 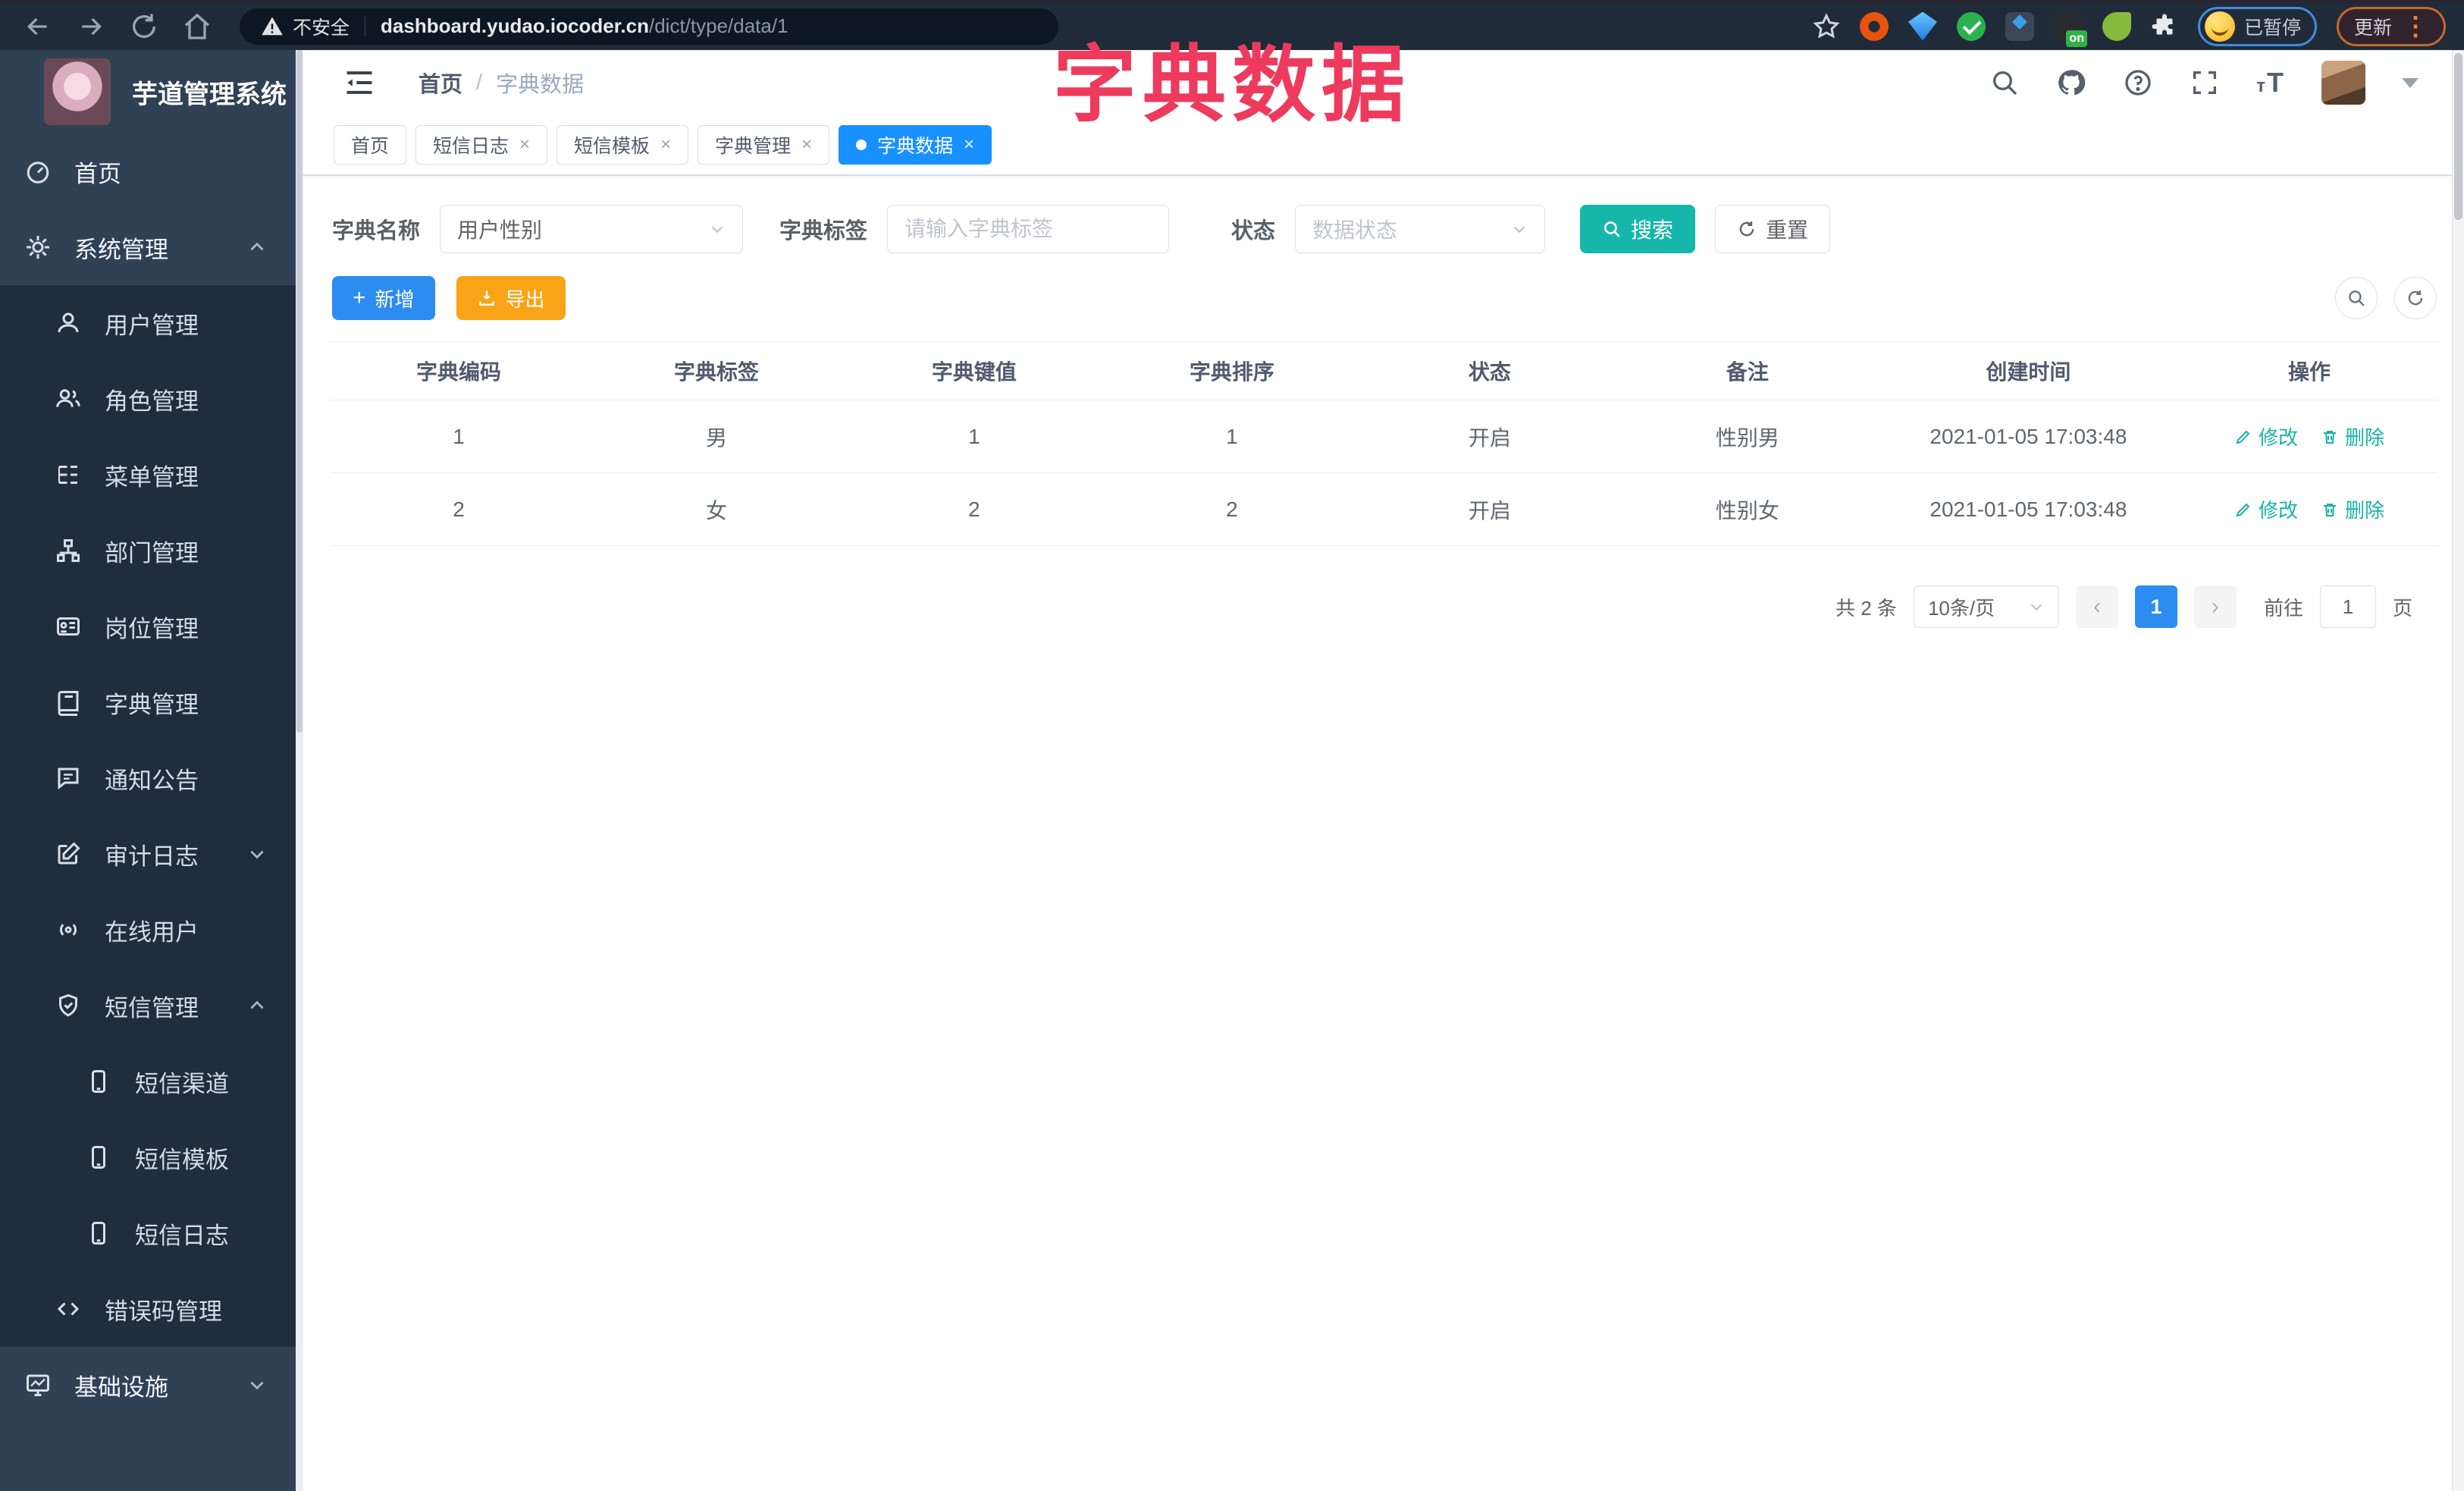 I want to click on page-scrollbar-thumb, so click(x=2458, y=136).